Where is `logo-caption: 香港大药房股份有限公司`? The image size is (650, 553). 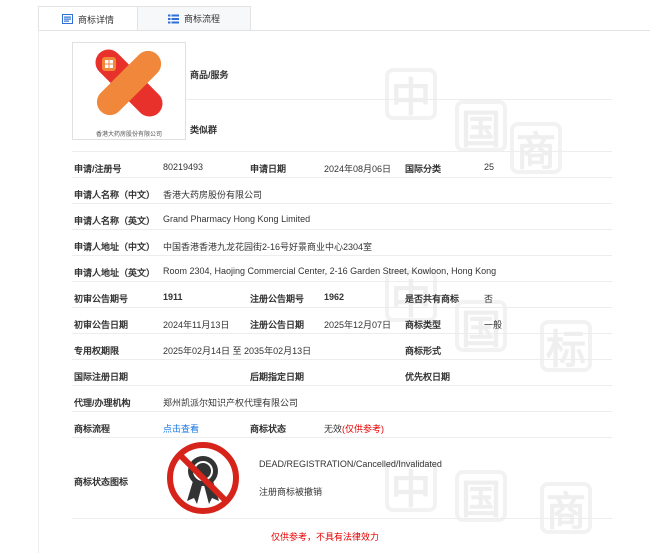 logo-caption: 香港大药房股份有限公司 is located at coordinates (128, 135).